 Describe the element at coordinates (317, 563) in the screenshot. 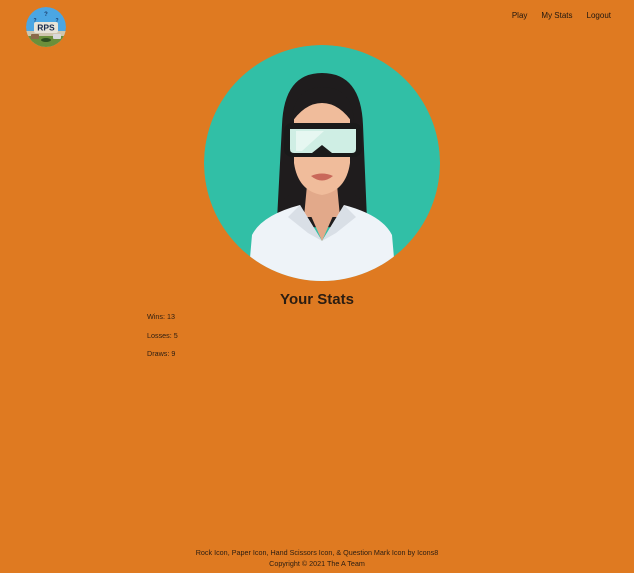

I see `copyright: Copyright © 2021 The A Team` at that location.